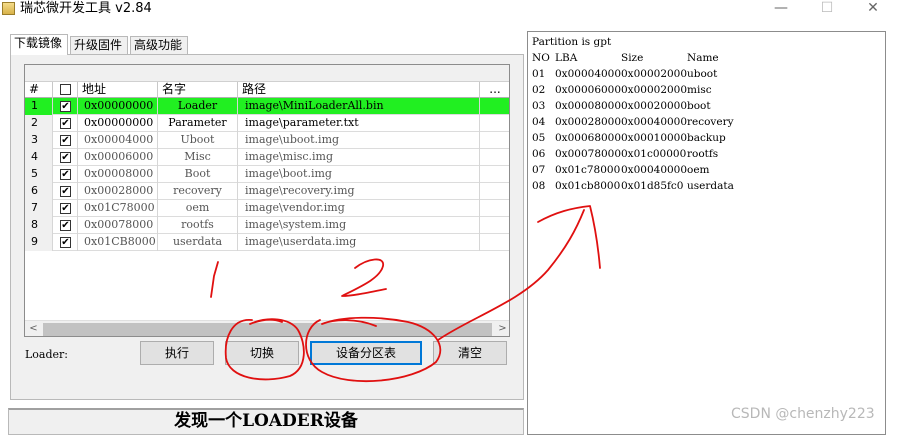 This screenshot has height=435, width=900. I want to click on minimize-button: —, so click(781, 10).